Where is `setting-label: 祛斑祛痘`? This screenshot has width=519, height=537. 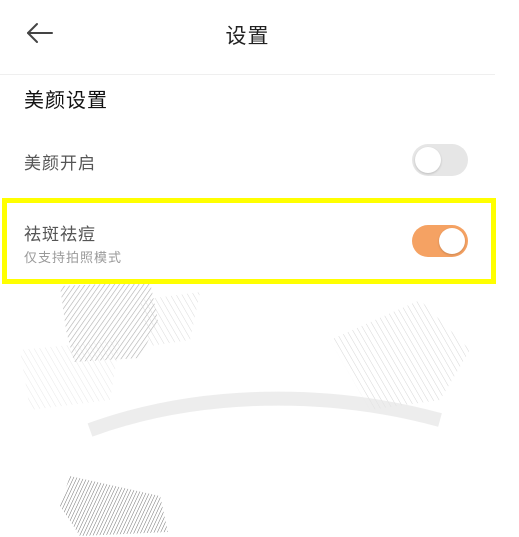 setting-label: 祛斑祛痘 is located at coordinates (60, 235).